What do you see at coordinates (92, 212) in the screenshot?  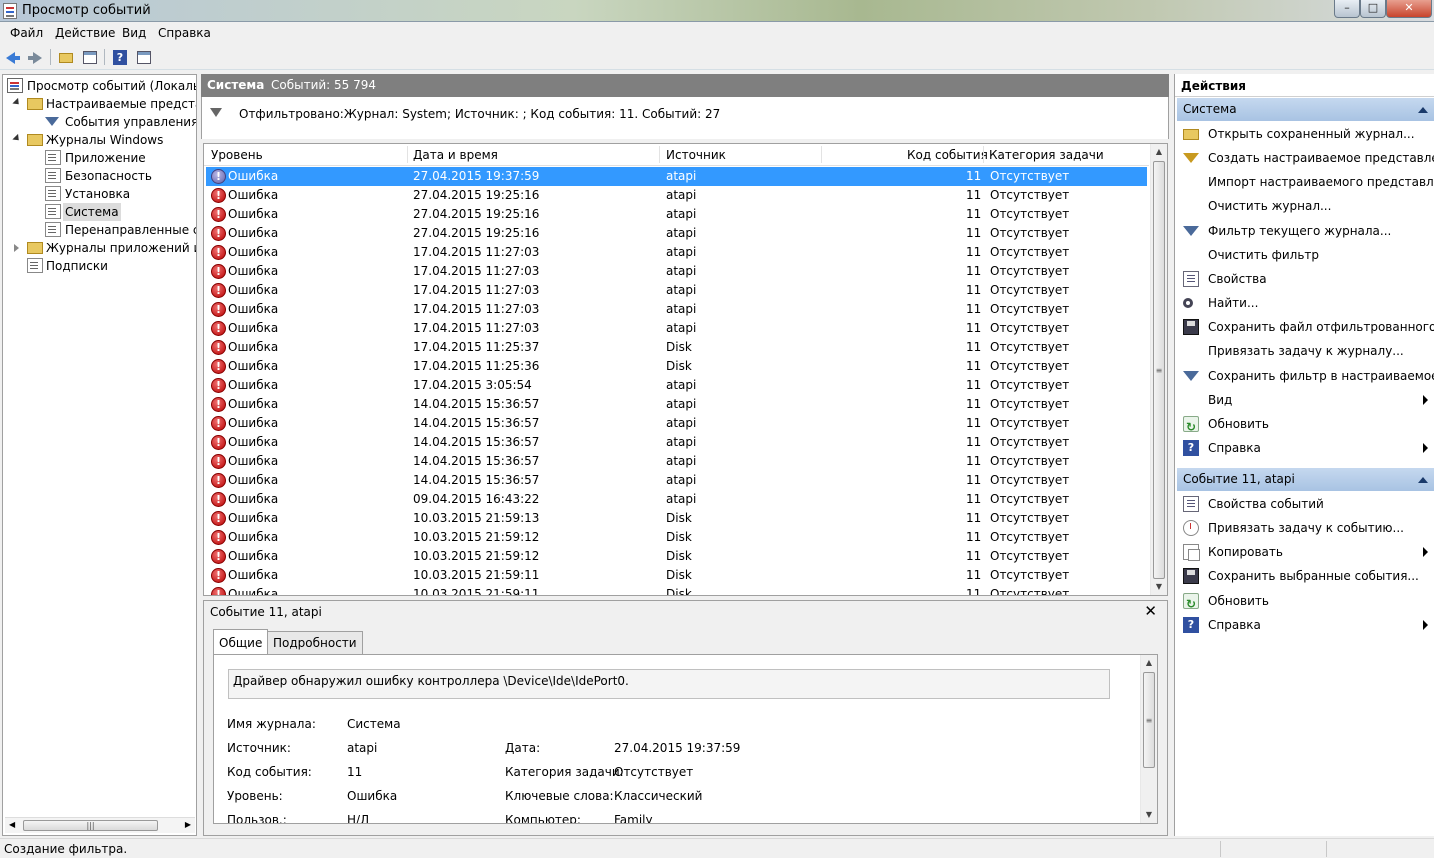 I see `tree-item-label: Система` at bounding box center [92, 212].